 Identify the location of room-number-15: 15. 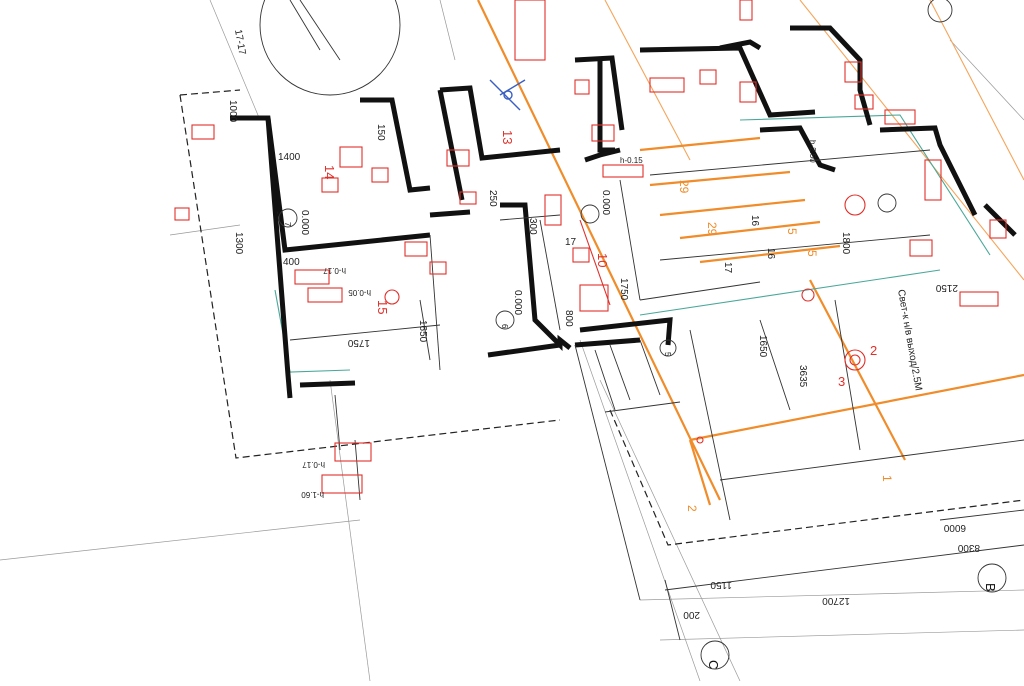
(382, 307).